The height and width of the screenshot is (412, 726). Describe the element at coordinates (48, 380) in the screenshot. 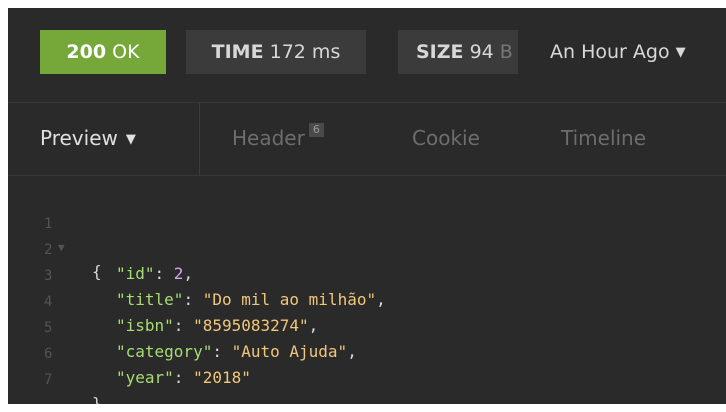

I see `line-number: 7` at that location.